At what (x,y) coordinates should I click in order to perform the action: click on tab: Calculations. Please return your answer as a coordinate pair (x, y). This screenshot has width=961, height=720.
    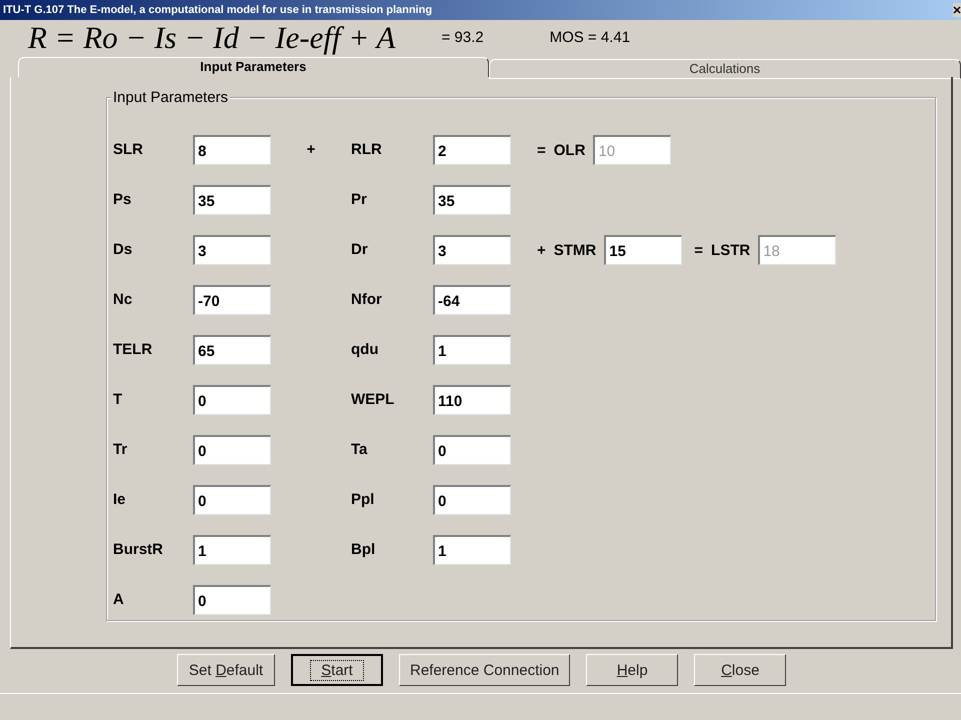
    Looking at the image, I should click on (724, 69).